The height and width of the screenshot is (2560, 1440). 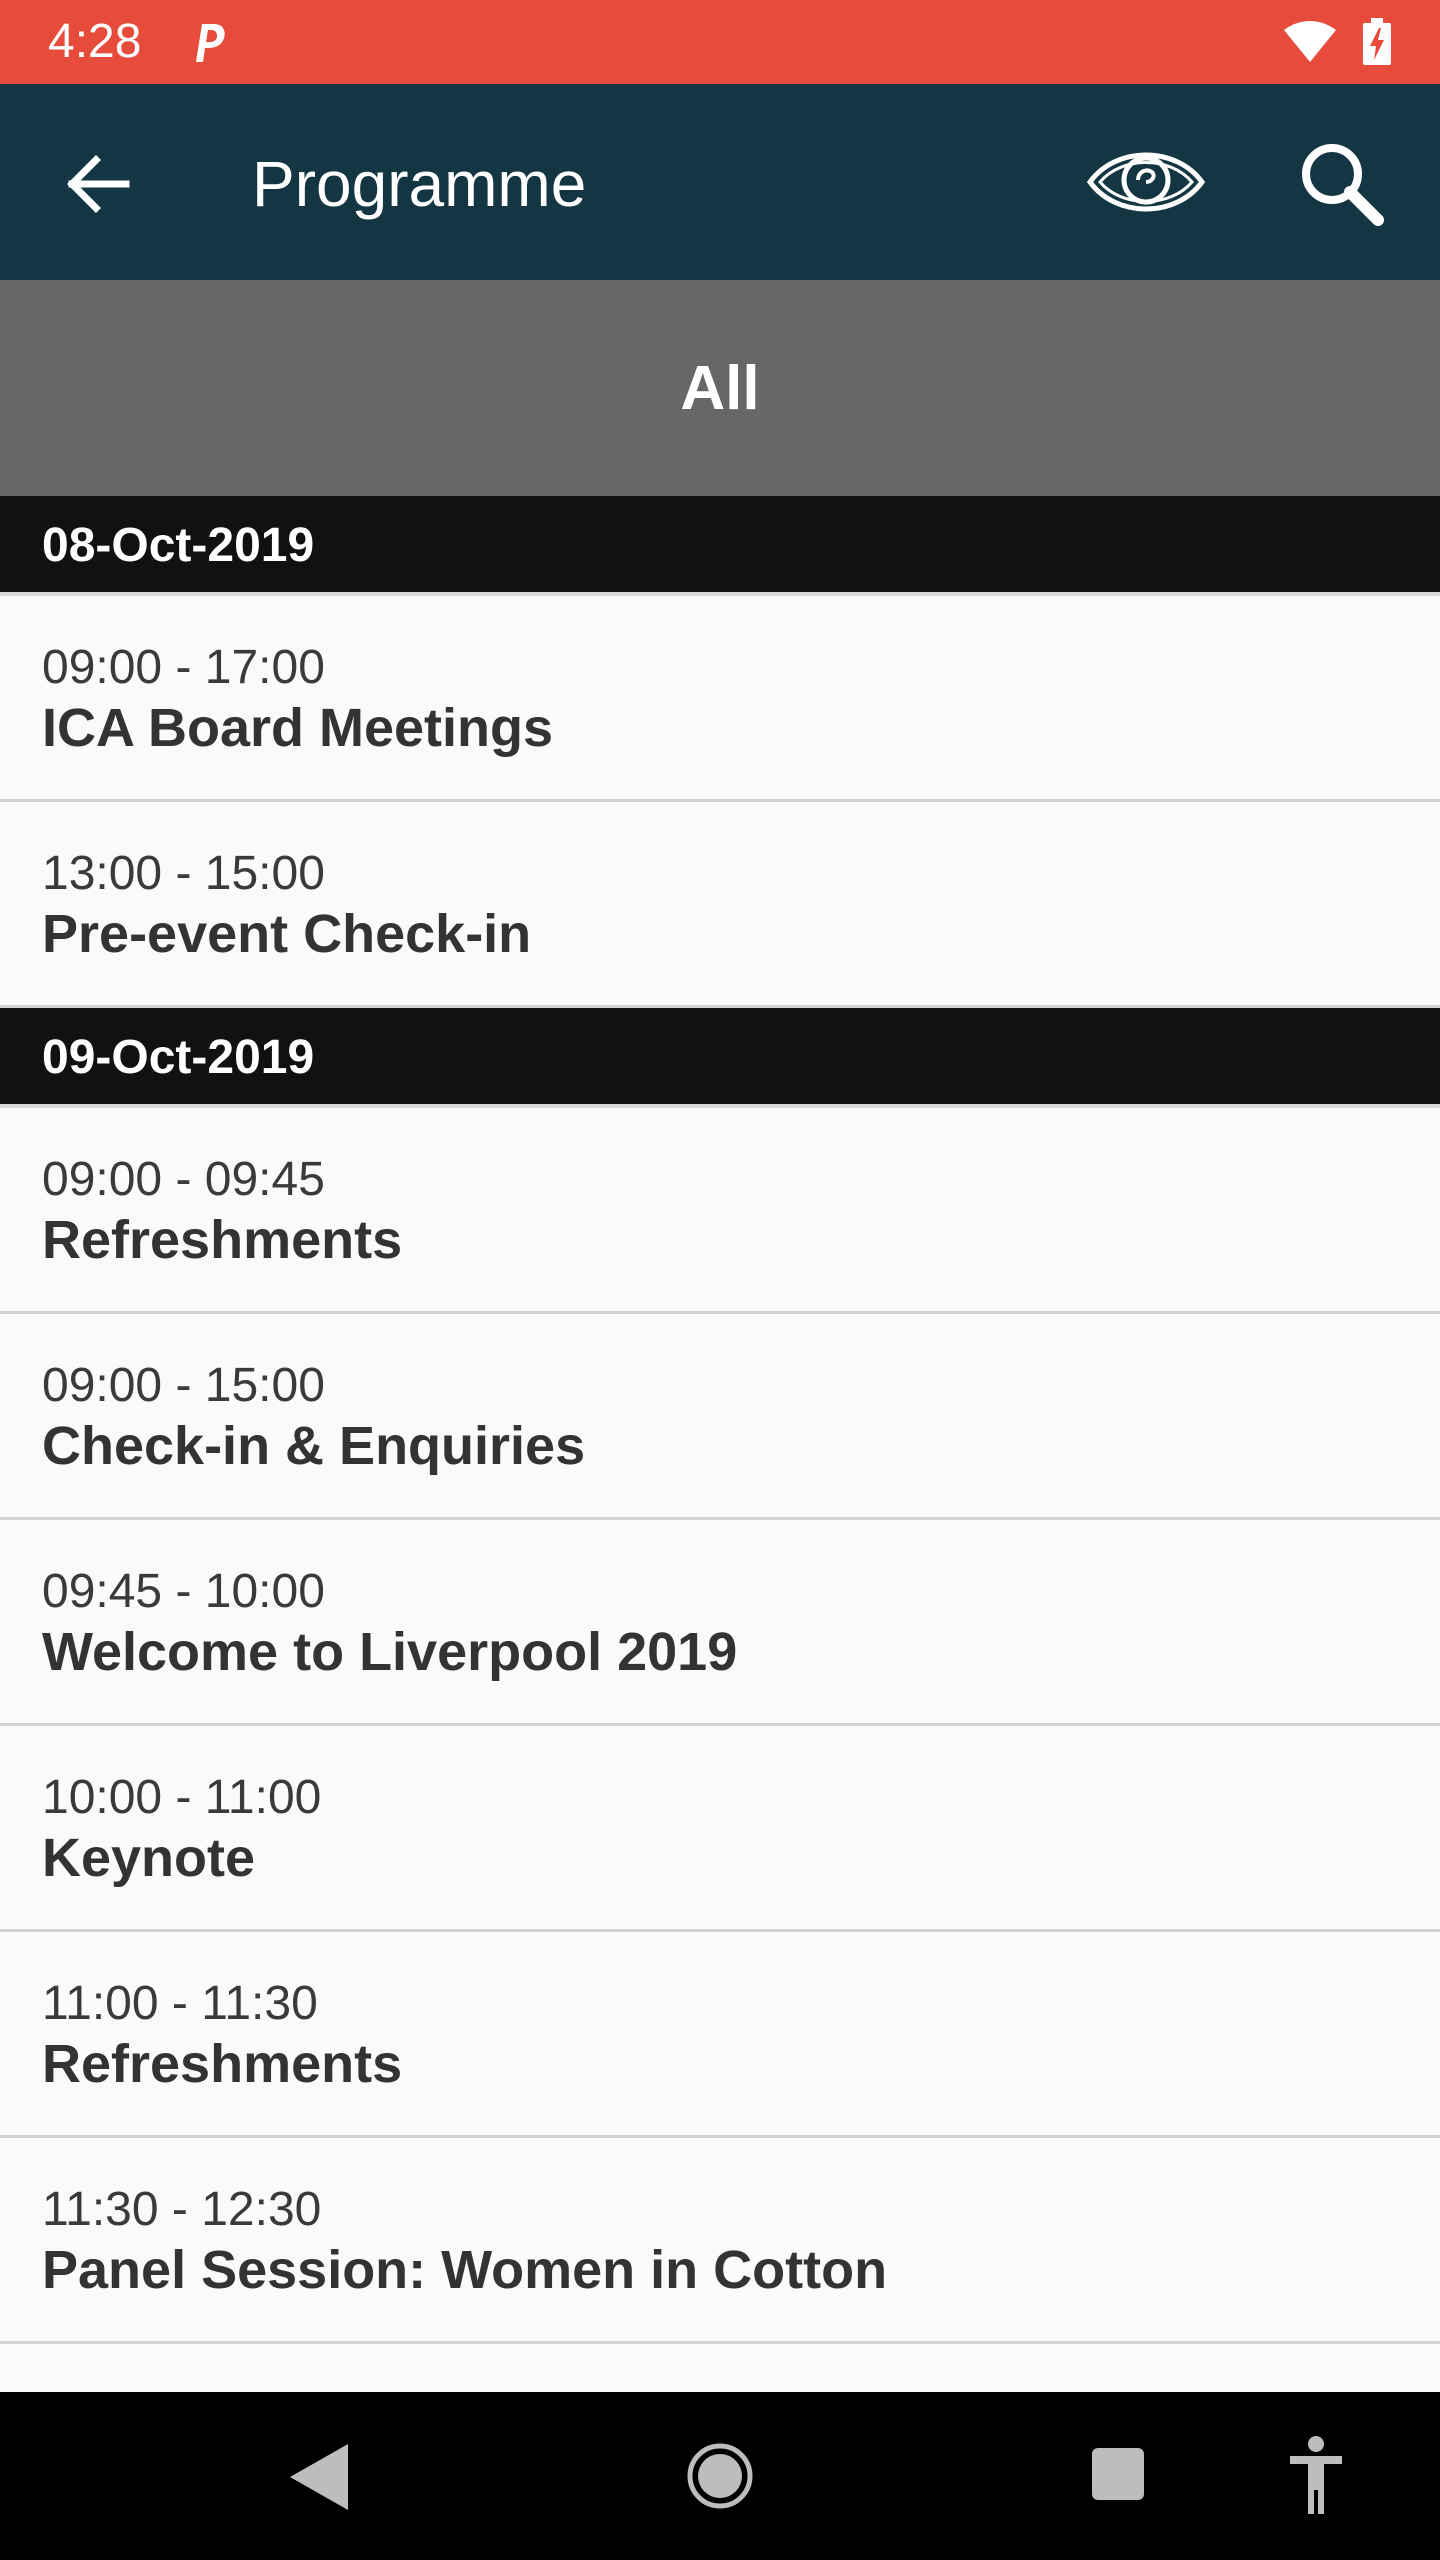 What do you see at coordinates (1341, 183) in the screenshot?
I see `search-icon` at bounding box center [1341, 183].